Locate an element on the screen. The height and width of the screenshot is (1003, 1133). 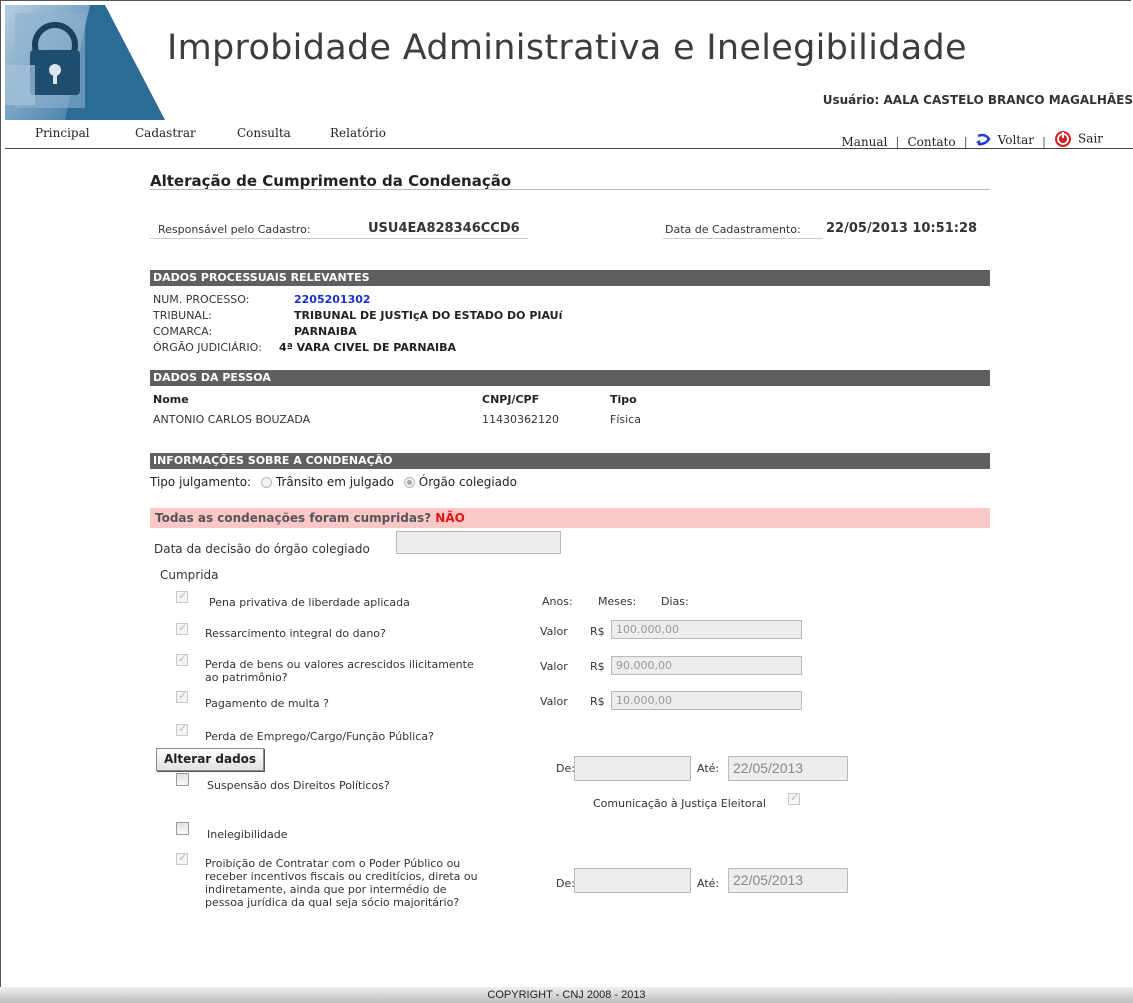
alterar-dados-button: Alterar dados is located at coordinates (210, 759).